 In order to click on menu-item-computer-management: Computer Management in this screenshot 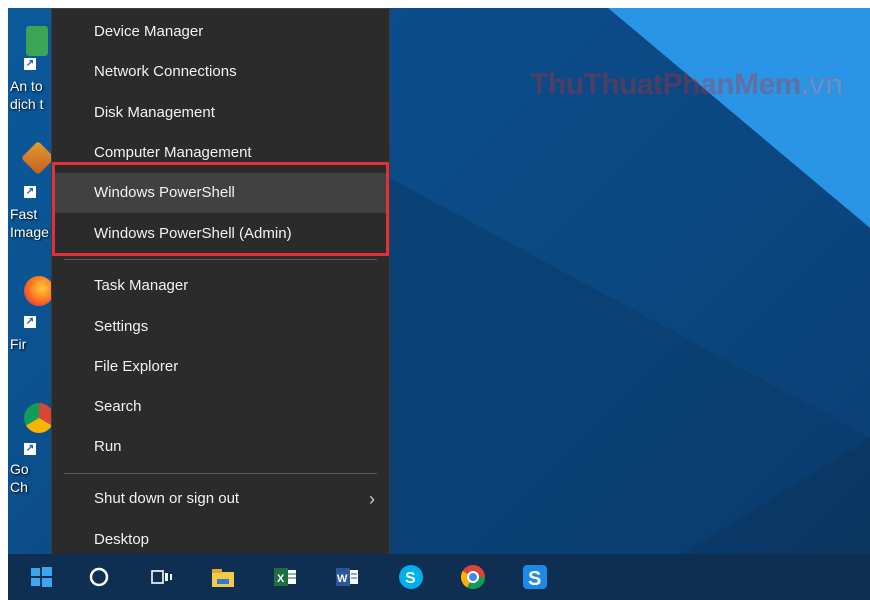, I will do `click(220, 153)`.